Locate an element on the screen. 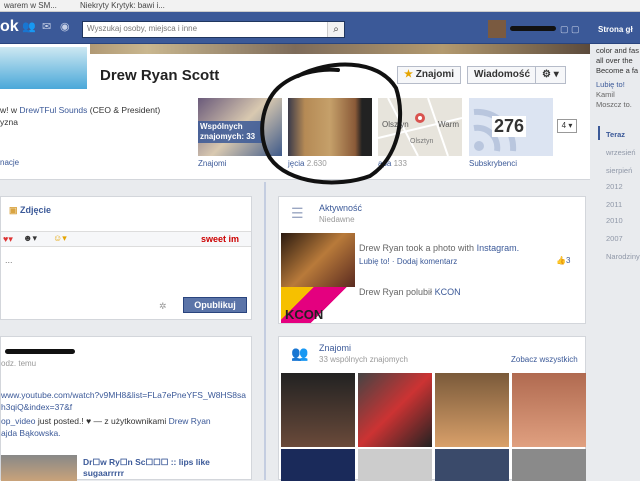  subscribers-label: Subskrybenci is located at coordinates (493, 163).